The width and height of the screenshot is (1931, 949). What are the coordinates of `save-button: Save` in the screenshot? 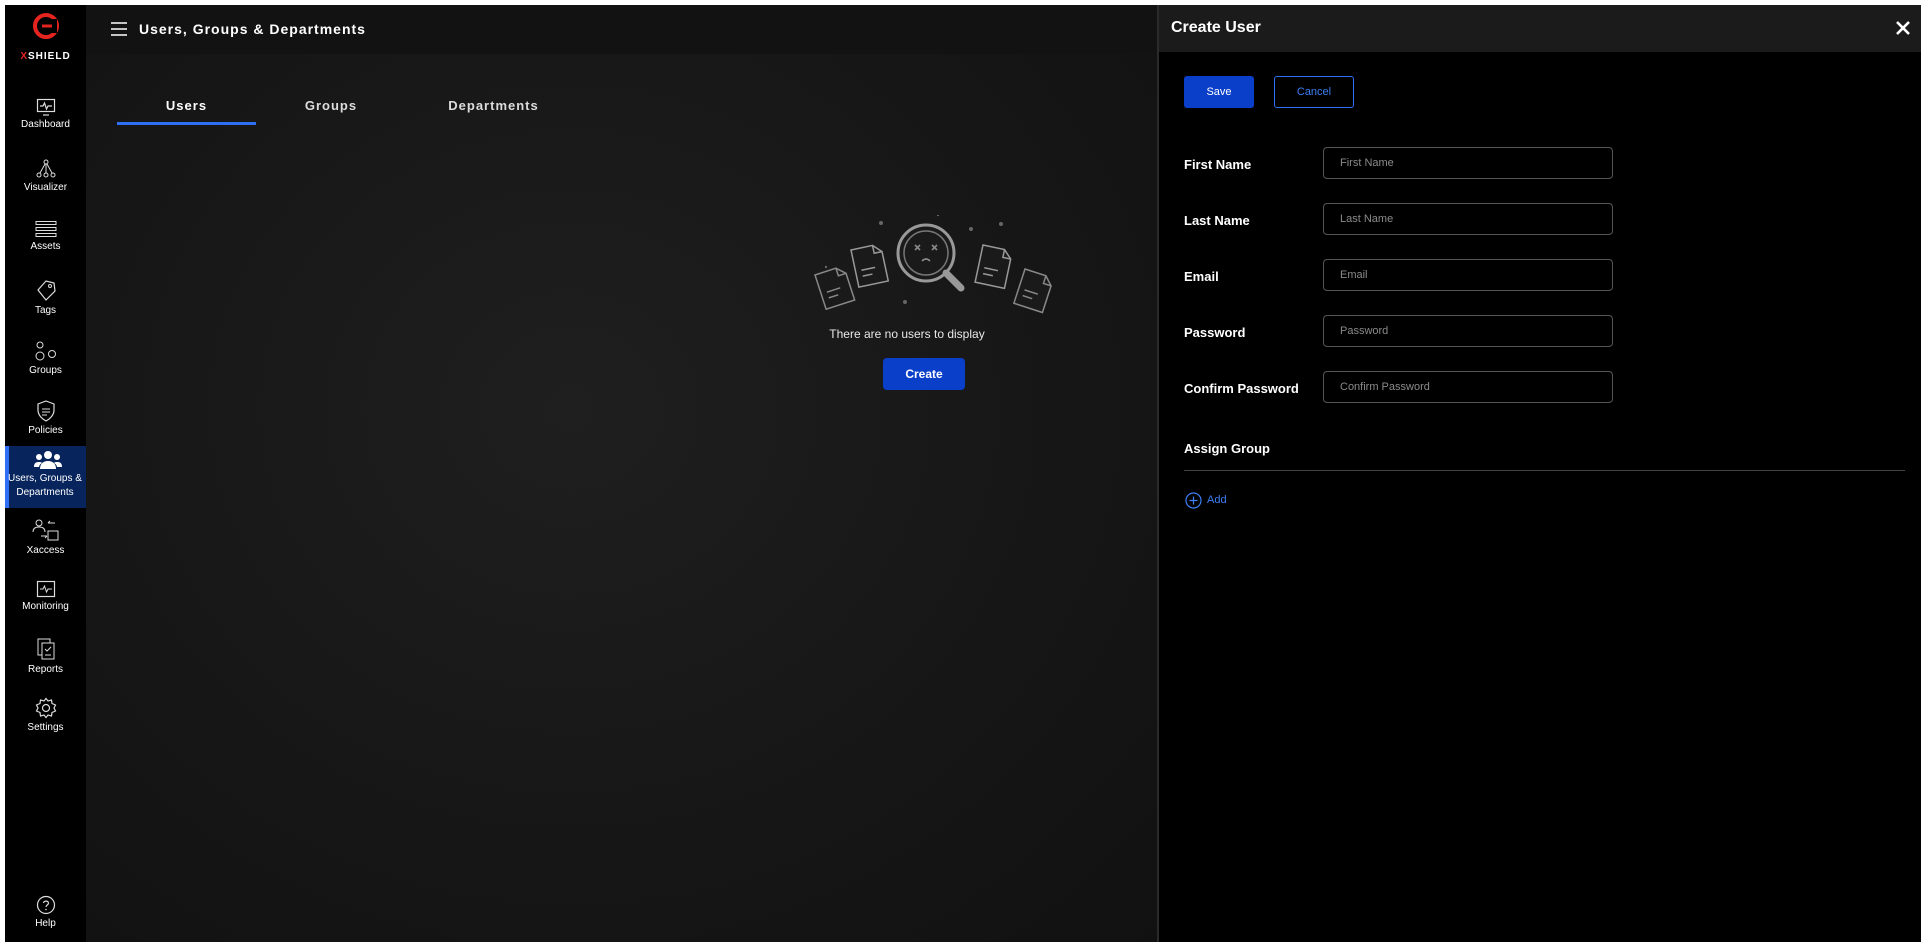 It's located at (1219, 92).